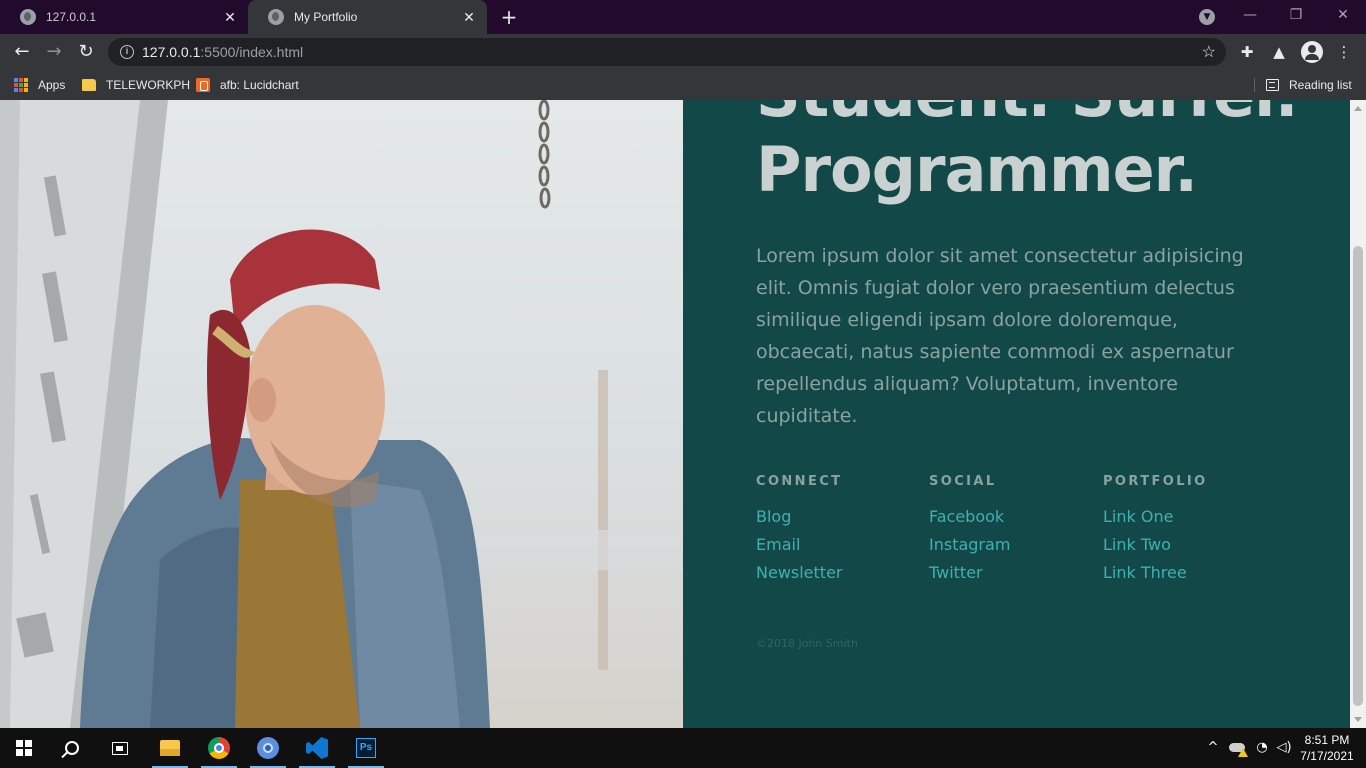 This screenshot has width=1366, height=768. Describe the element at coordinates (52, 85) in the screenshot. I see `bookmark-label: Apps` at that location.